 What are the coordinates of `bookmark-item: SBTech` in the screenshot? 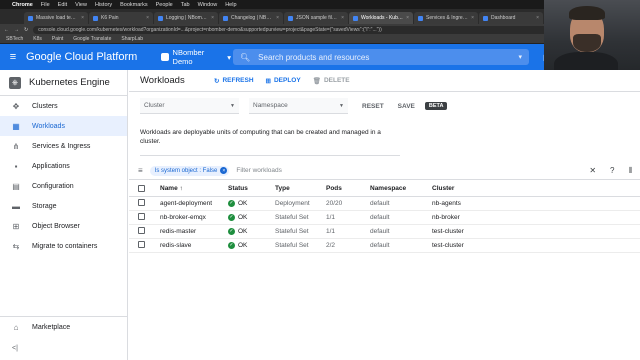 It's located at (14, 39).